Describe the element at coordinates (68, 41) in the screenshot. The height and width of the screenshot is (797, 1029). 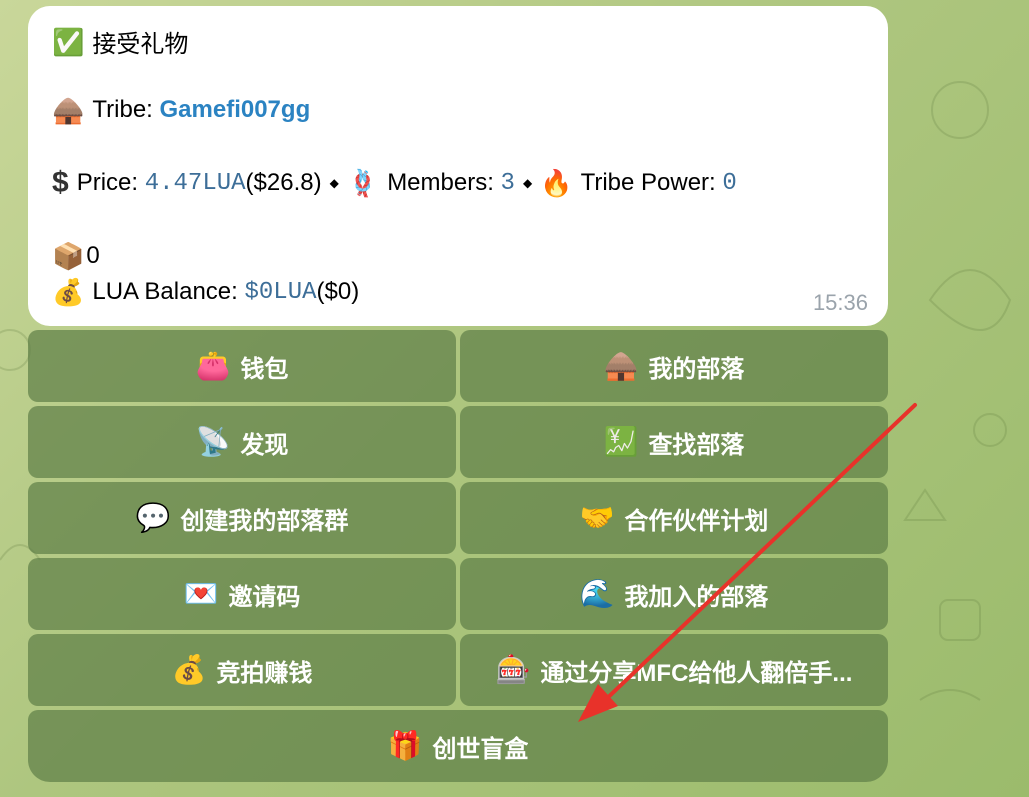
I see `check-mark-icon: ✅` at that location.